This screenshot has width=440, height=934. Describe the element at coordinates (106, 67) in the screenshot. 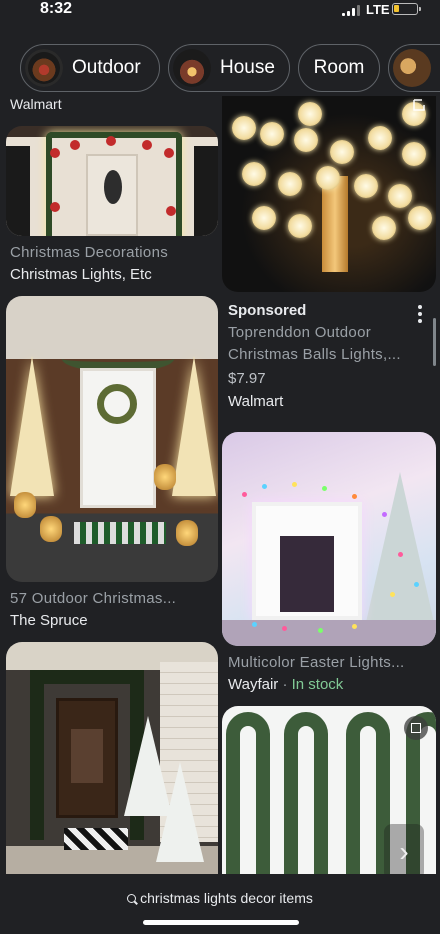

I see `chip-outdoor-label: Outdoor` at that location.